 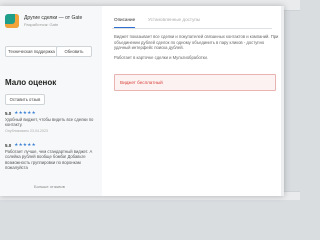 What do you see at coordinates (74, 51) in the screenshot?
I see `update-button: Обновить` at bounding box center [74, 51].